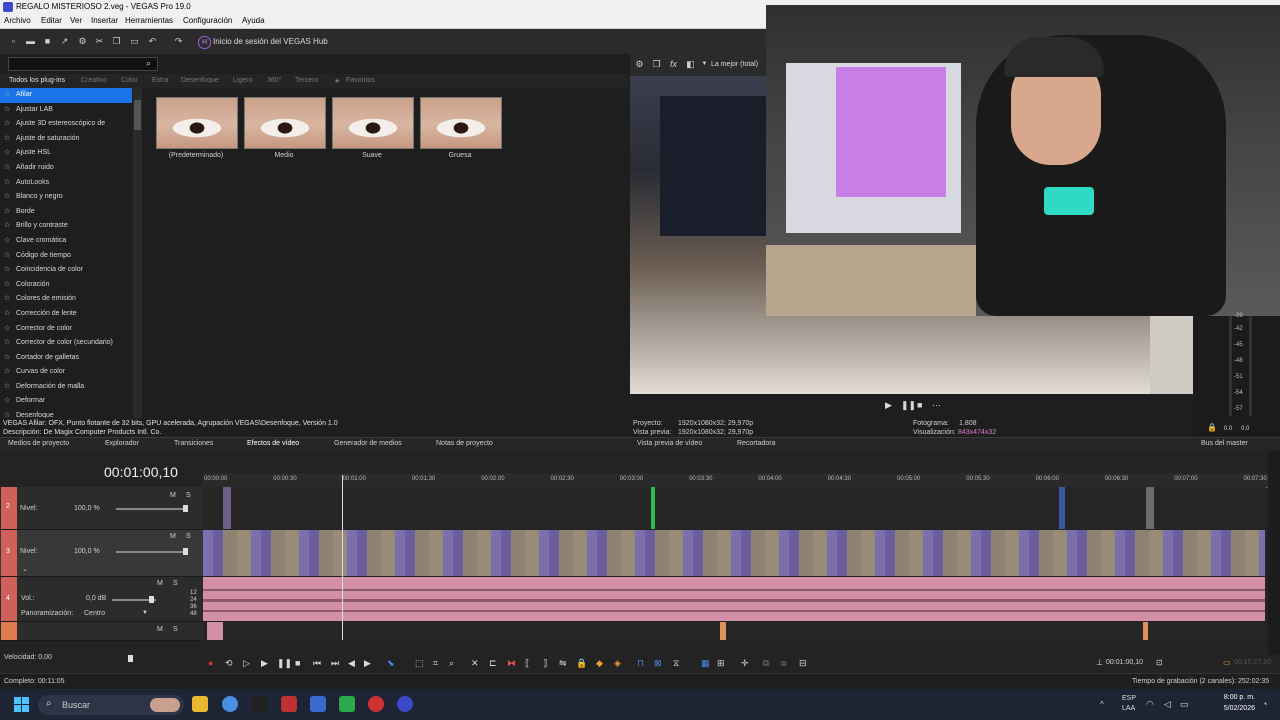  What do you see at coordinates (511, 663) in the screenshot?
I see `split-icon: ⧓` at bounding box center [511, 663].